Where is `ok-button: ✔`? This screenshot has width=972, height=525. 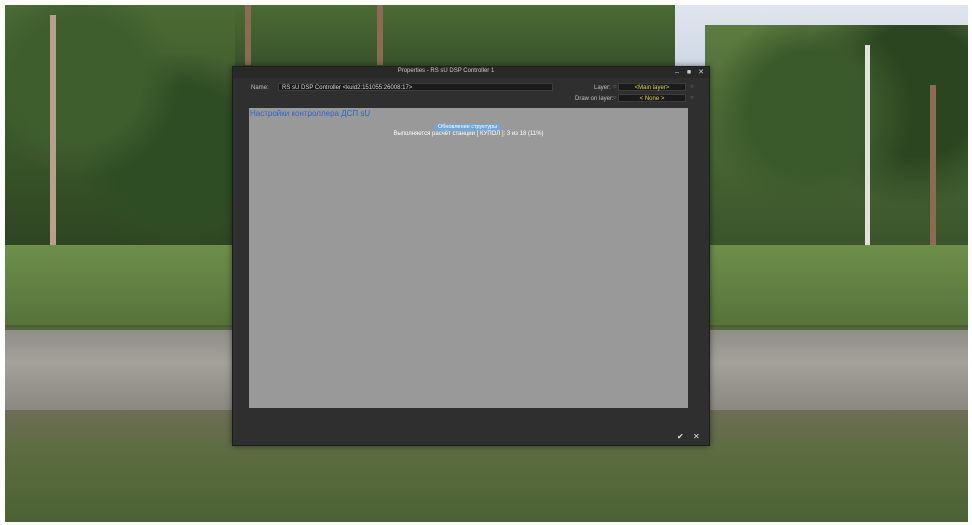
ok-button: ✔ is located at coordinates (680, 436).